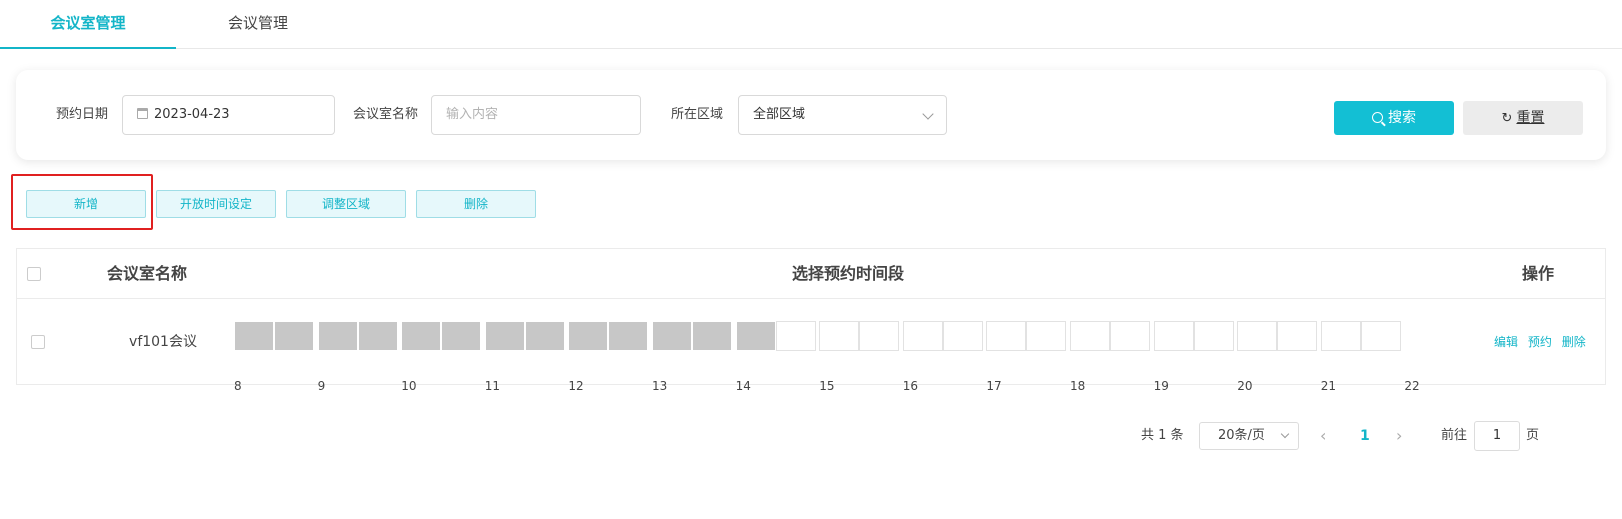 This screenshot has width=1622, height=519. I want to click on area-select: 全部区域, so click(842, 115).